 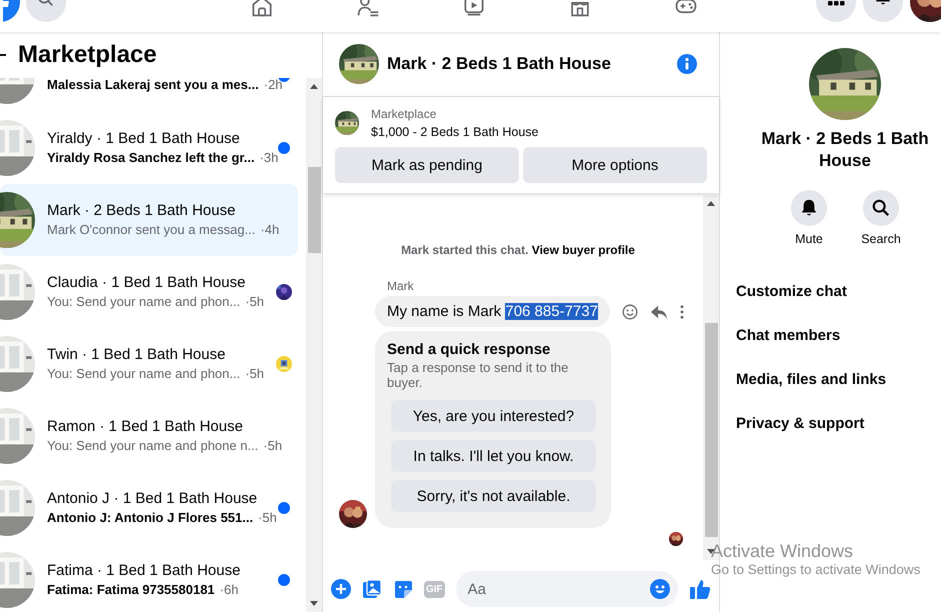 What do you see at coordinates (830, 291) in the screenshot?
I see `menu-item: Customize chat` at bounding box center [830, 291].